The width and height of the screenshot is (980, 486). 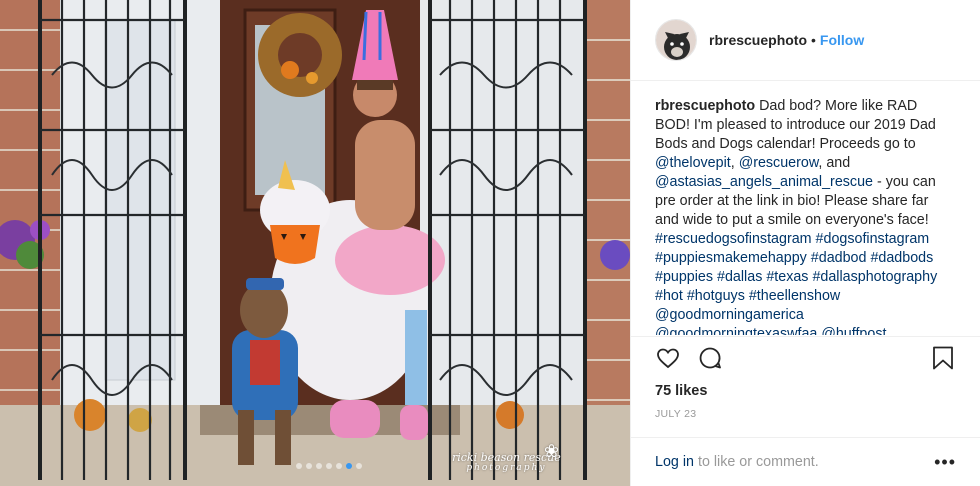 What do you see at coordinates (779, 163) in the screenshot?
I see `mention-link: @rescuerow` at bounding box center [779, 163].